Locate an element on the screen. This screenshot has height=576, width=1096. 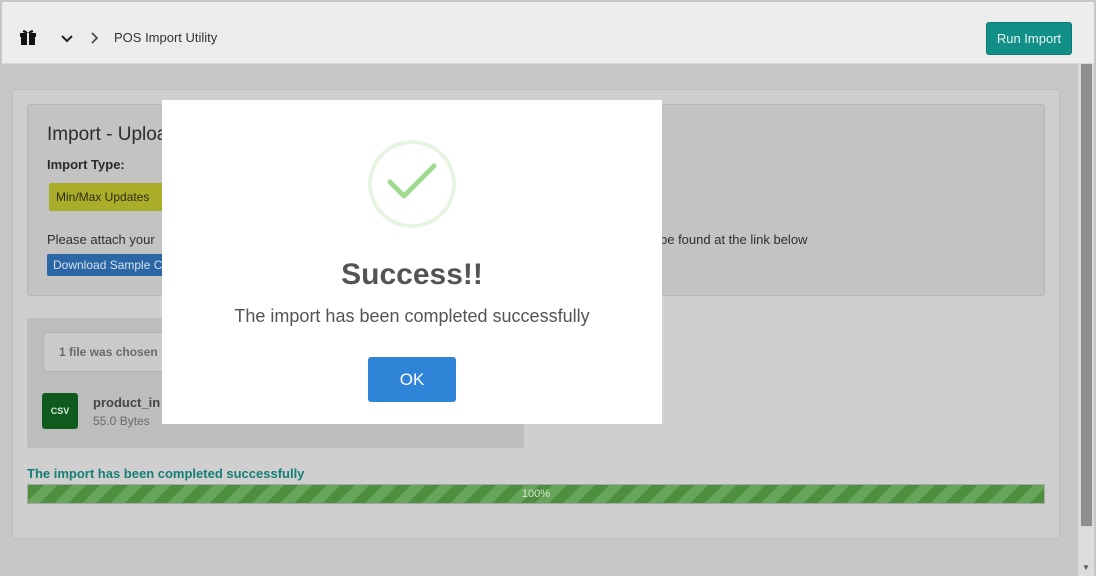
csv-file-icon: CSV is located at coordinates (60, 411).